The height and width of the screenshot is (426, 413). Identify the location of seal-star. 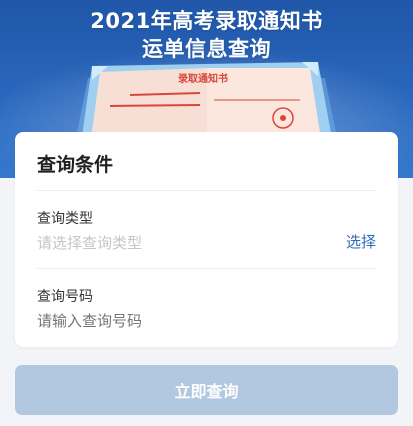
(283, 118).